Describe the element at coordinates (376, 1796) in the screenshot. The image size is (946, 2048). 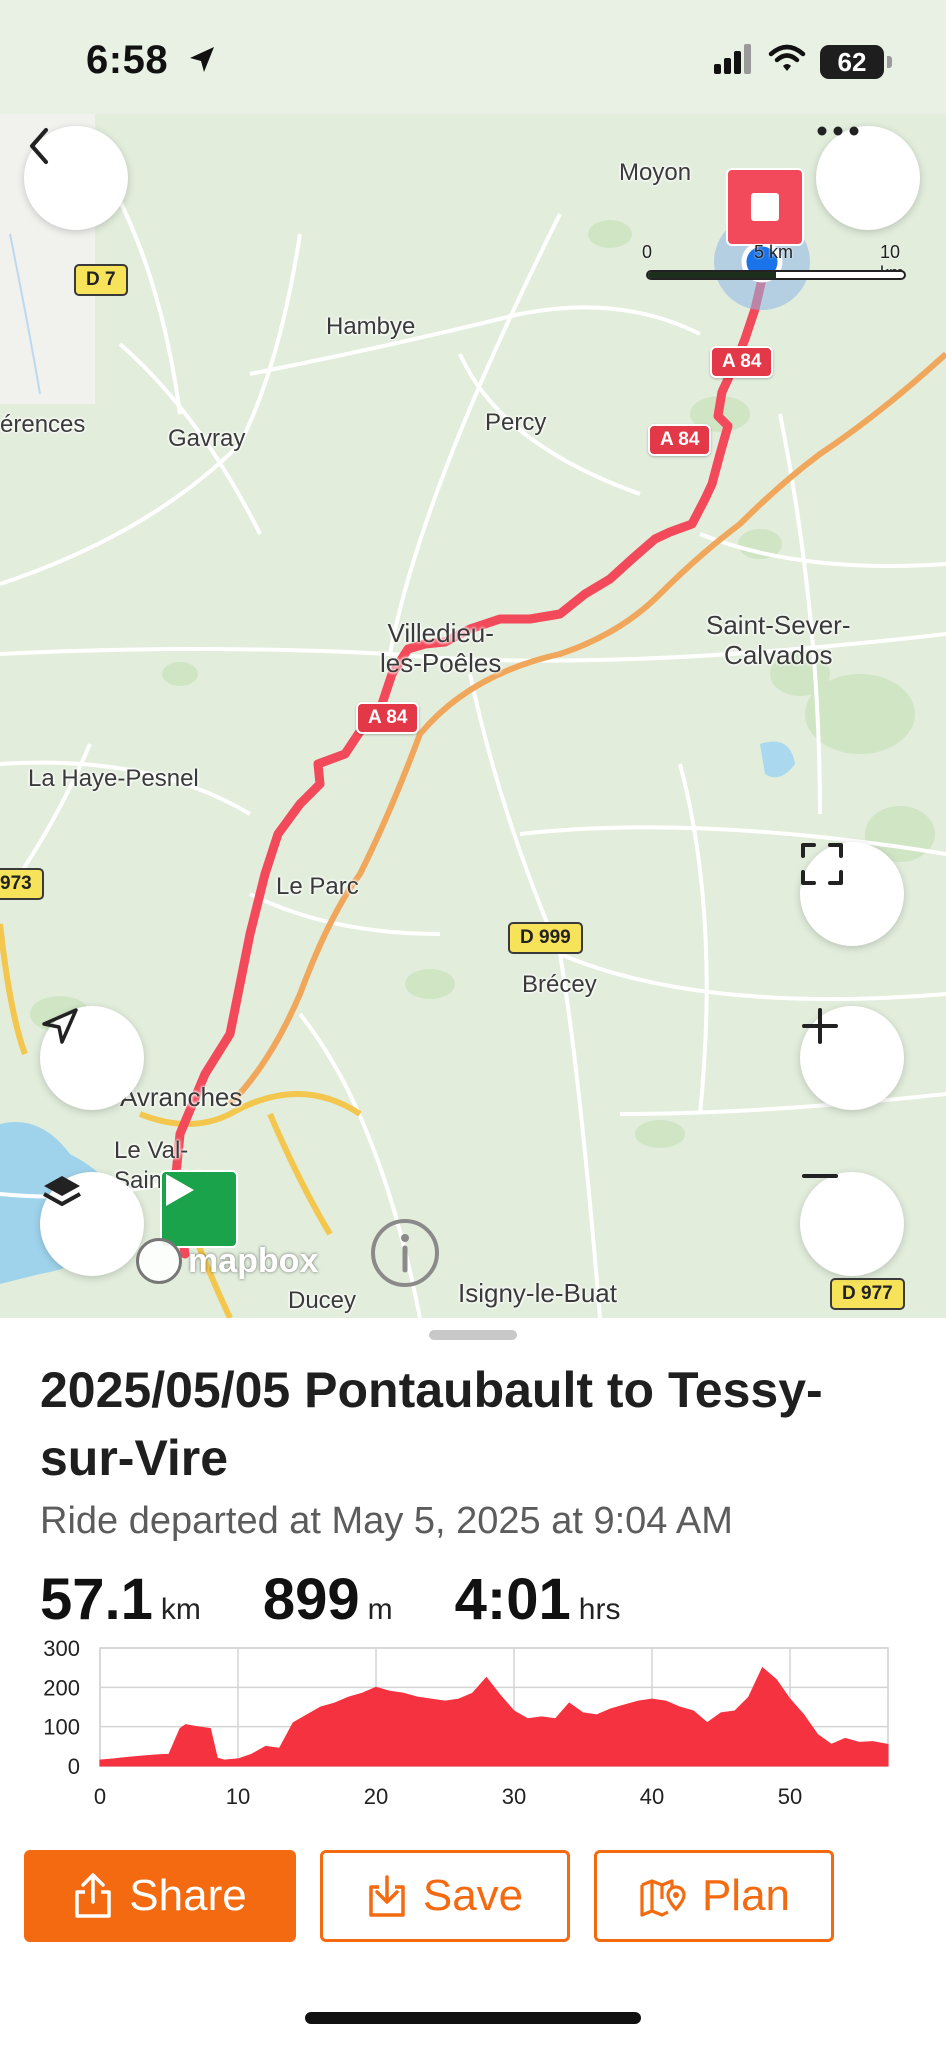
I see `chart-xtick-label: 20` at that location.